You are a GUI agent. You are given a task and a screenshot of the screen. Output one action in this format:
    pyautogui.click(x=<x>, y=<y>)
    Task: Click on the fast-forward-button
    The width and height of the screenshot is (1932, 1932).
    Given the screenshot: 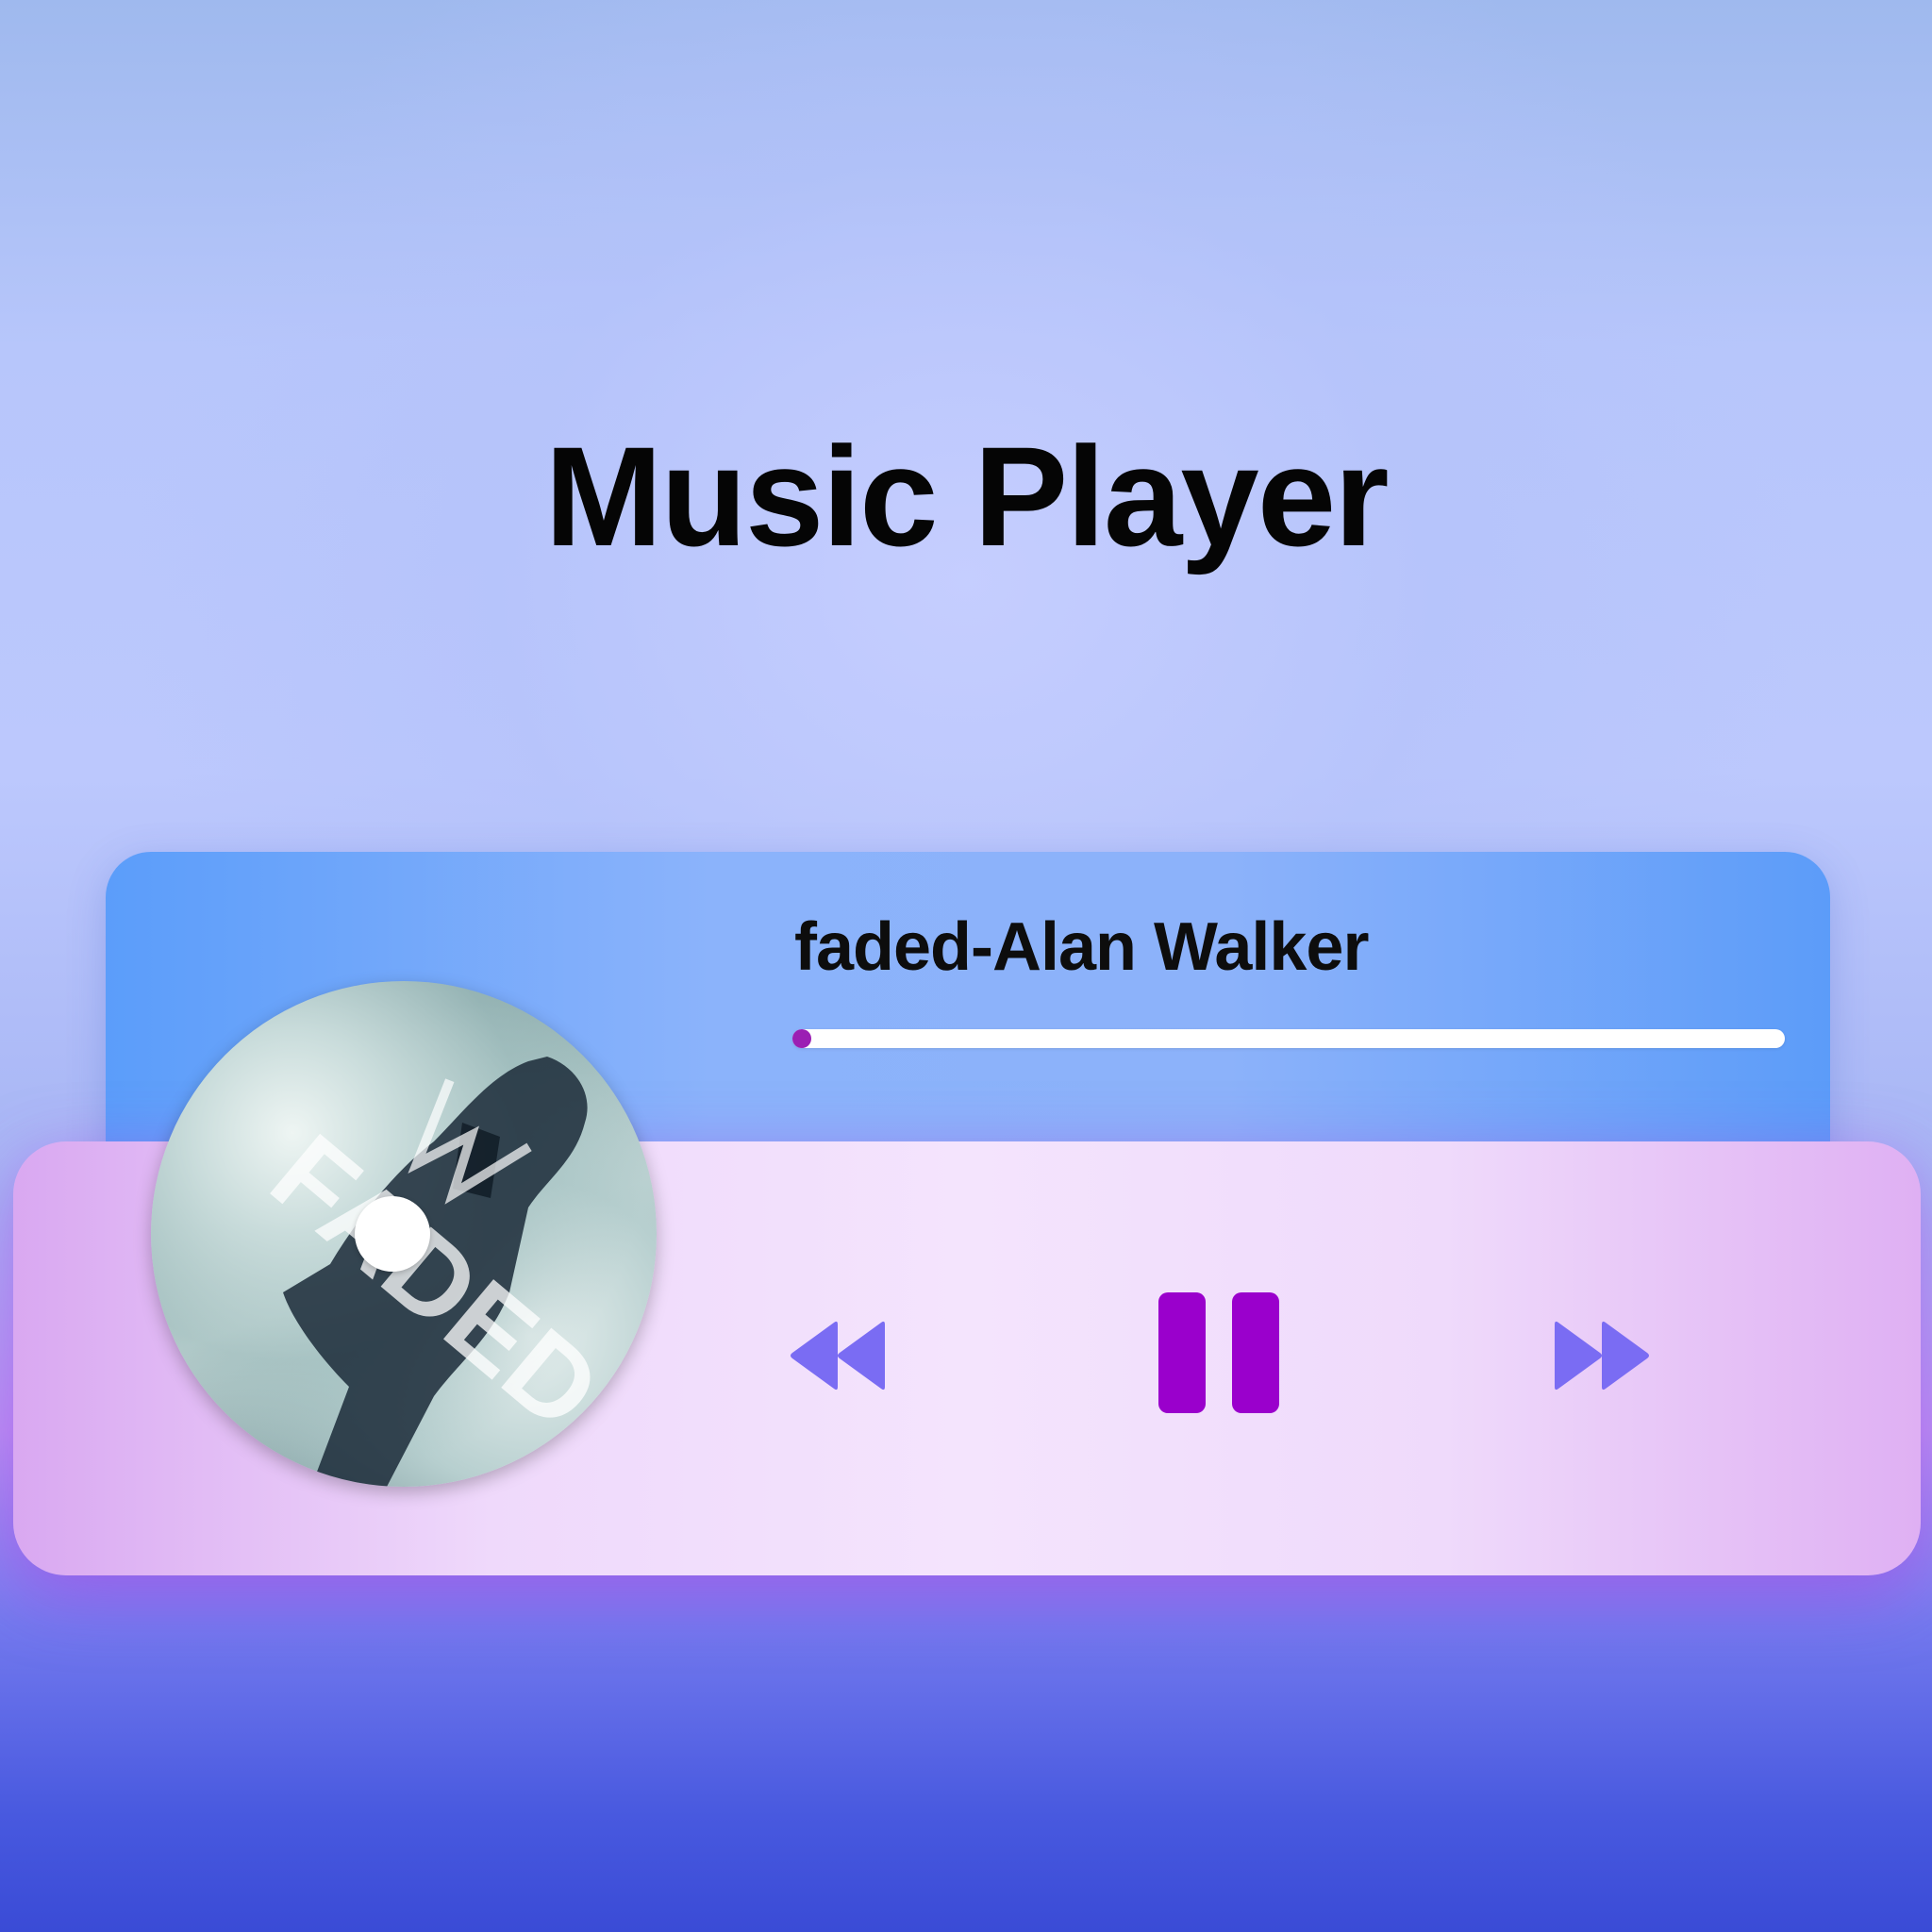 What is the action you would take?
    pyautogui.click(x=1603, y=1356)
    